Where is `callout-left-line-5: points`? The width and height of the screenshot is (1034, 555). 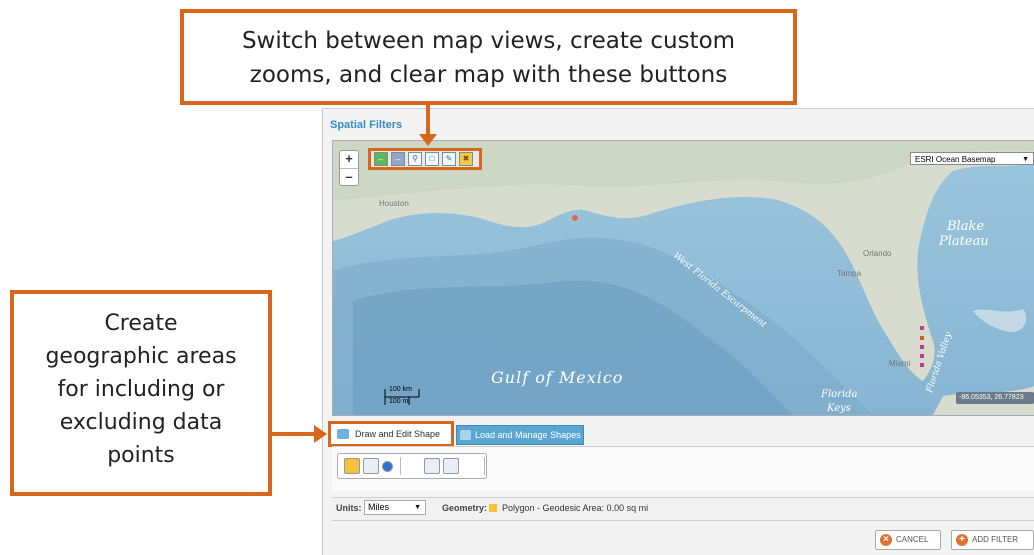 callout-left-line-5: points is located at coordinates (141, 455).